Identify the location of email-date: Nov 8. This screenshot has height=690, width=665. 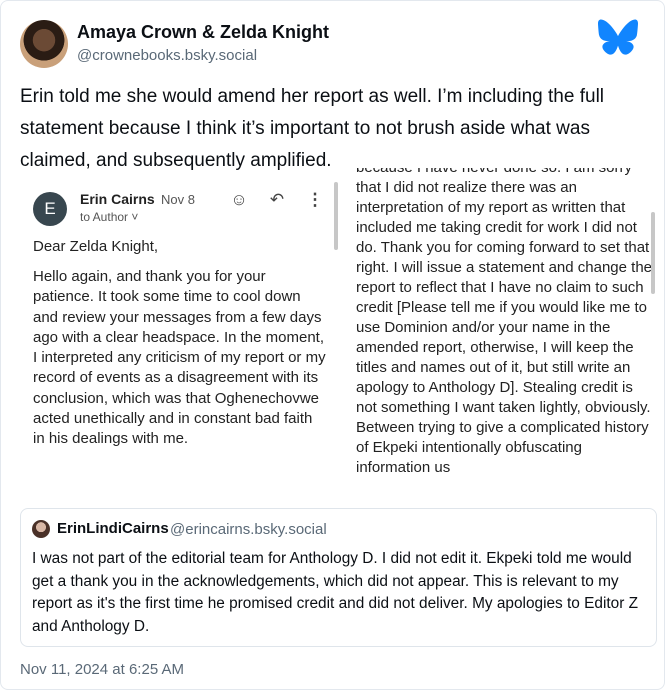
(178, 199).